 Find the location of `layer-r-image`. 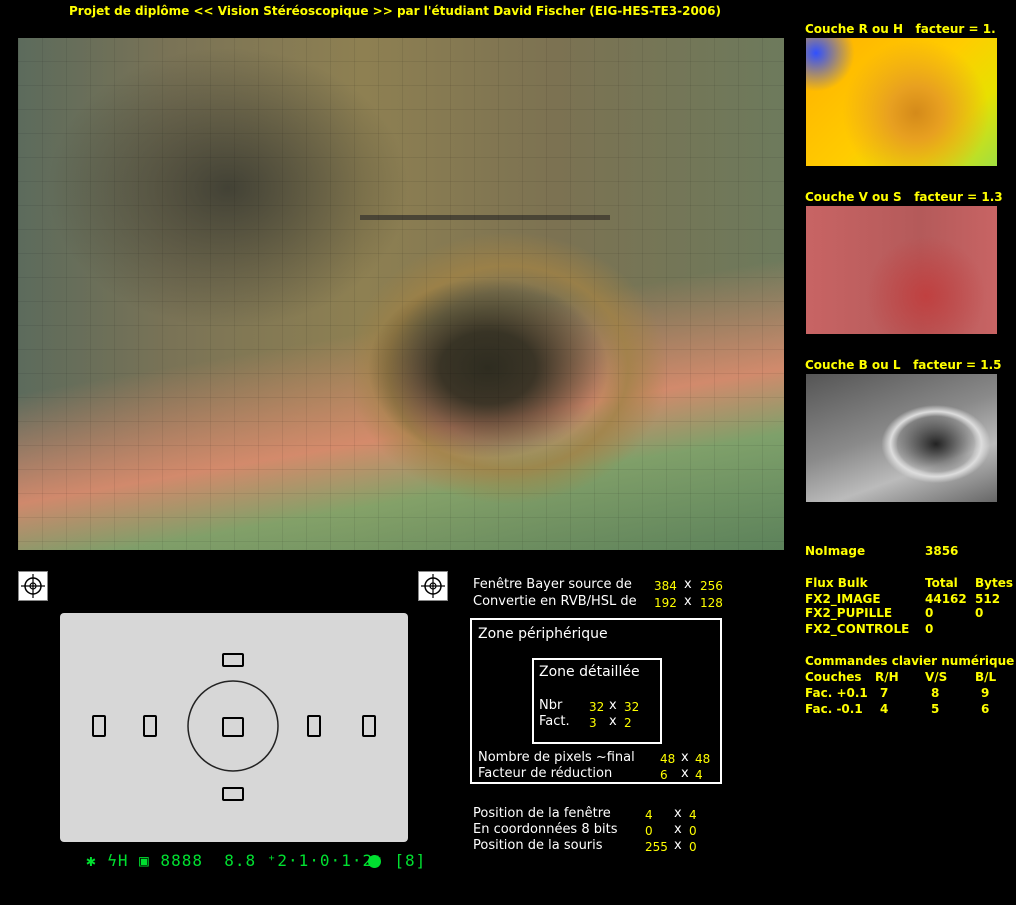

layer-r-image is located at coordinates (901, 102).